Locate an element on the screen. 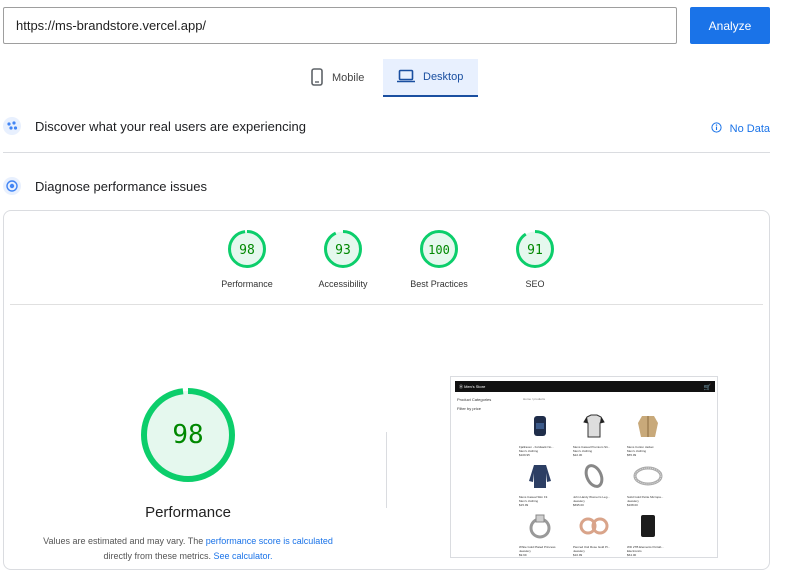  gauge-best-practices-value: 100 is located at coordinates (439, 250).